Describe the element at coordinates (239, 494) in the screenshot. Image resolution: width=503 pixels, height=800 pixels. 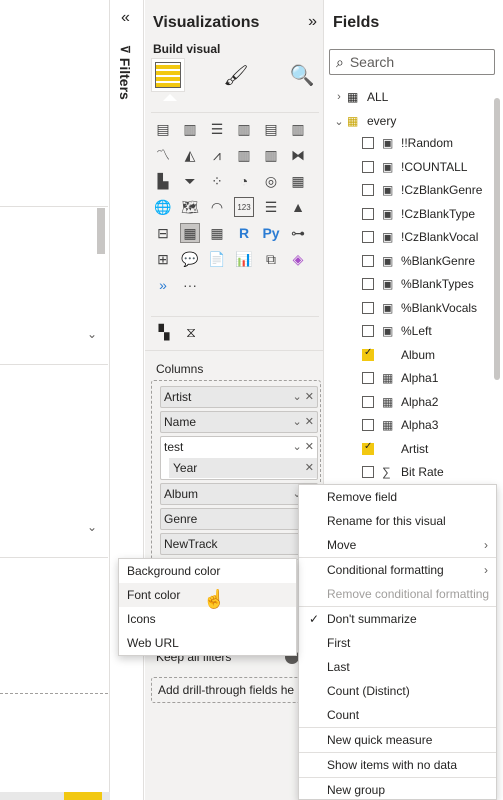
I see `field-pill-album: Album⌄ ✕` at that location.